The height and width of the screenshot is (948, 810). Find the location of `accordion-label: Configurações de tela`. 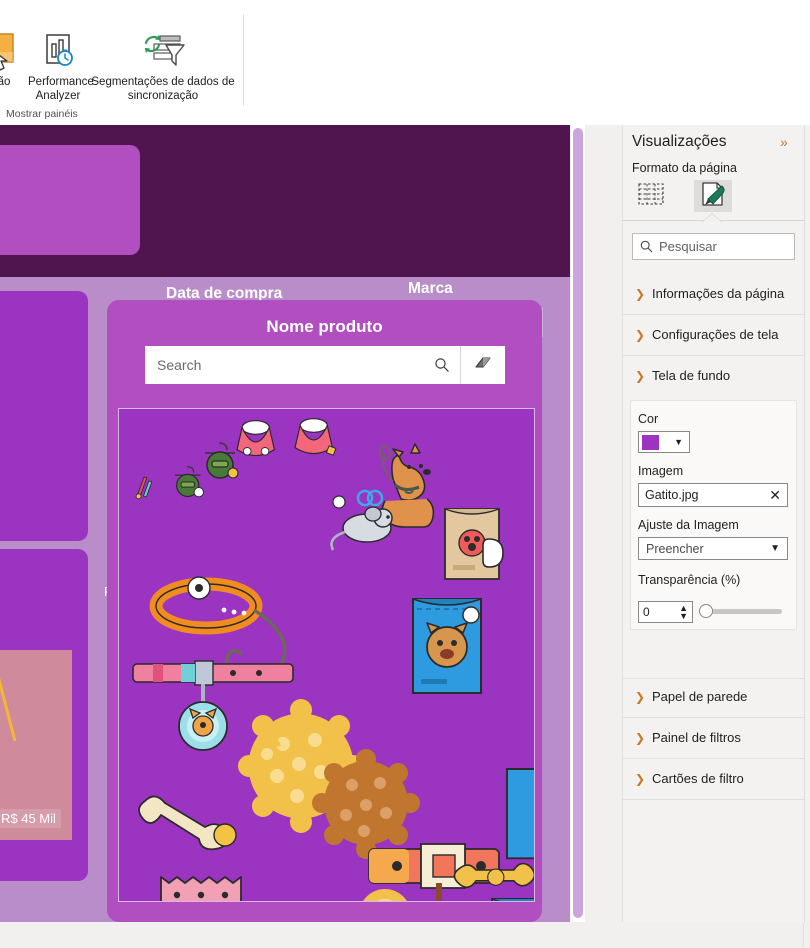

accordion-label: Configurações de tela is located at coordinates (715, 334).